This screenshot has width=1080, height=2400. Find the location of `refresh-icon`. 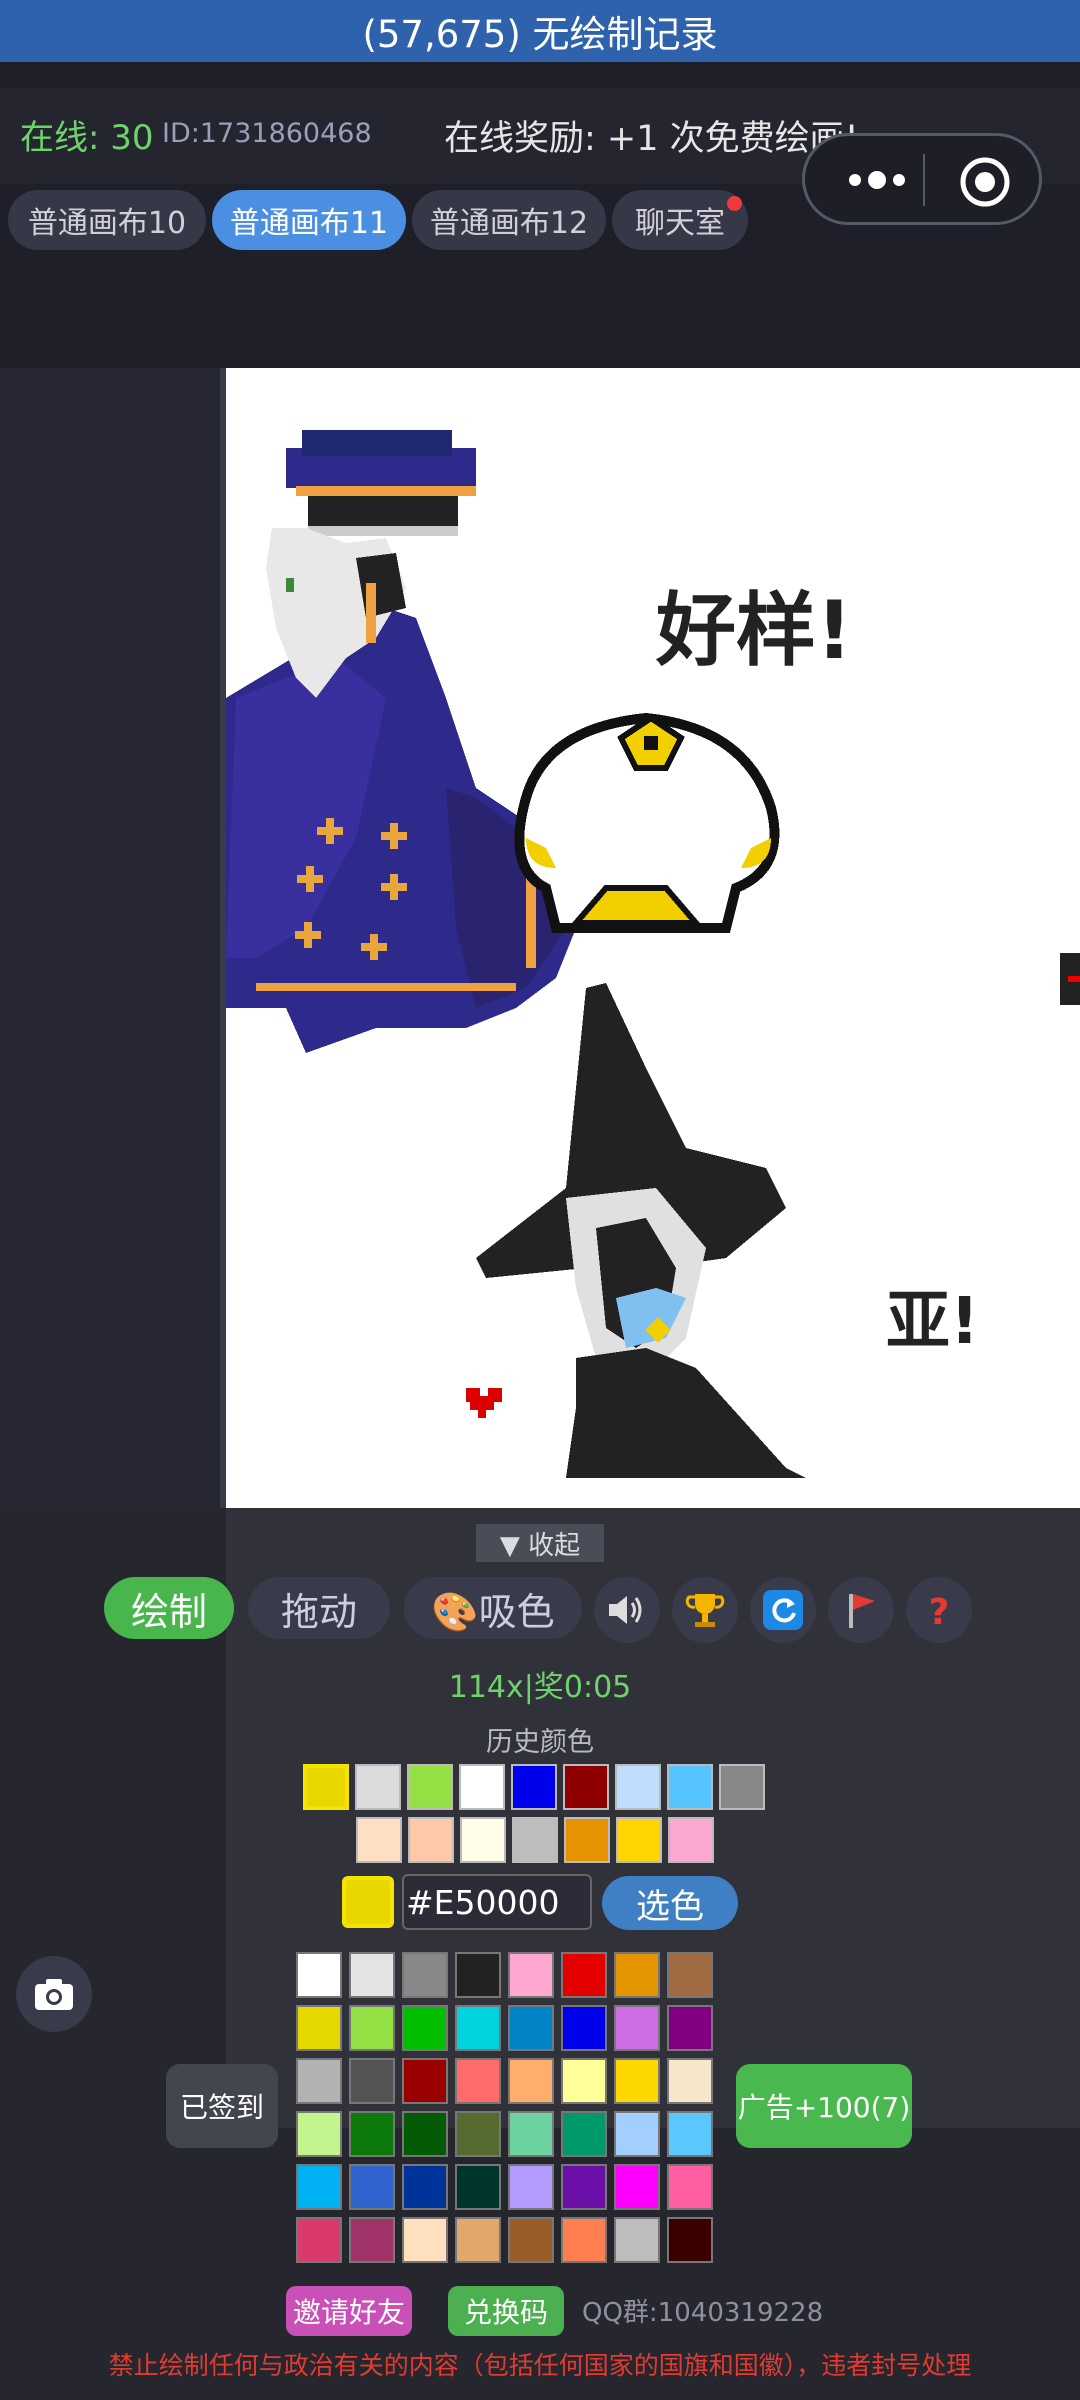

refresh-icon is located at coordinates (783, 1610).